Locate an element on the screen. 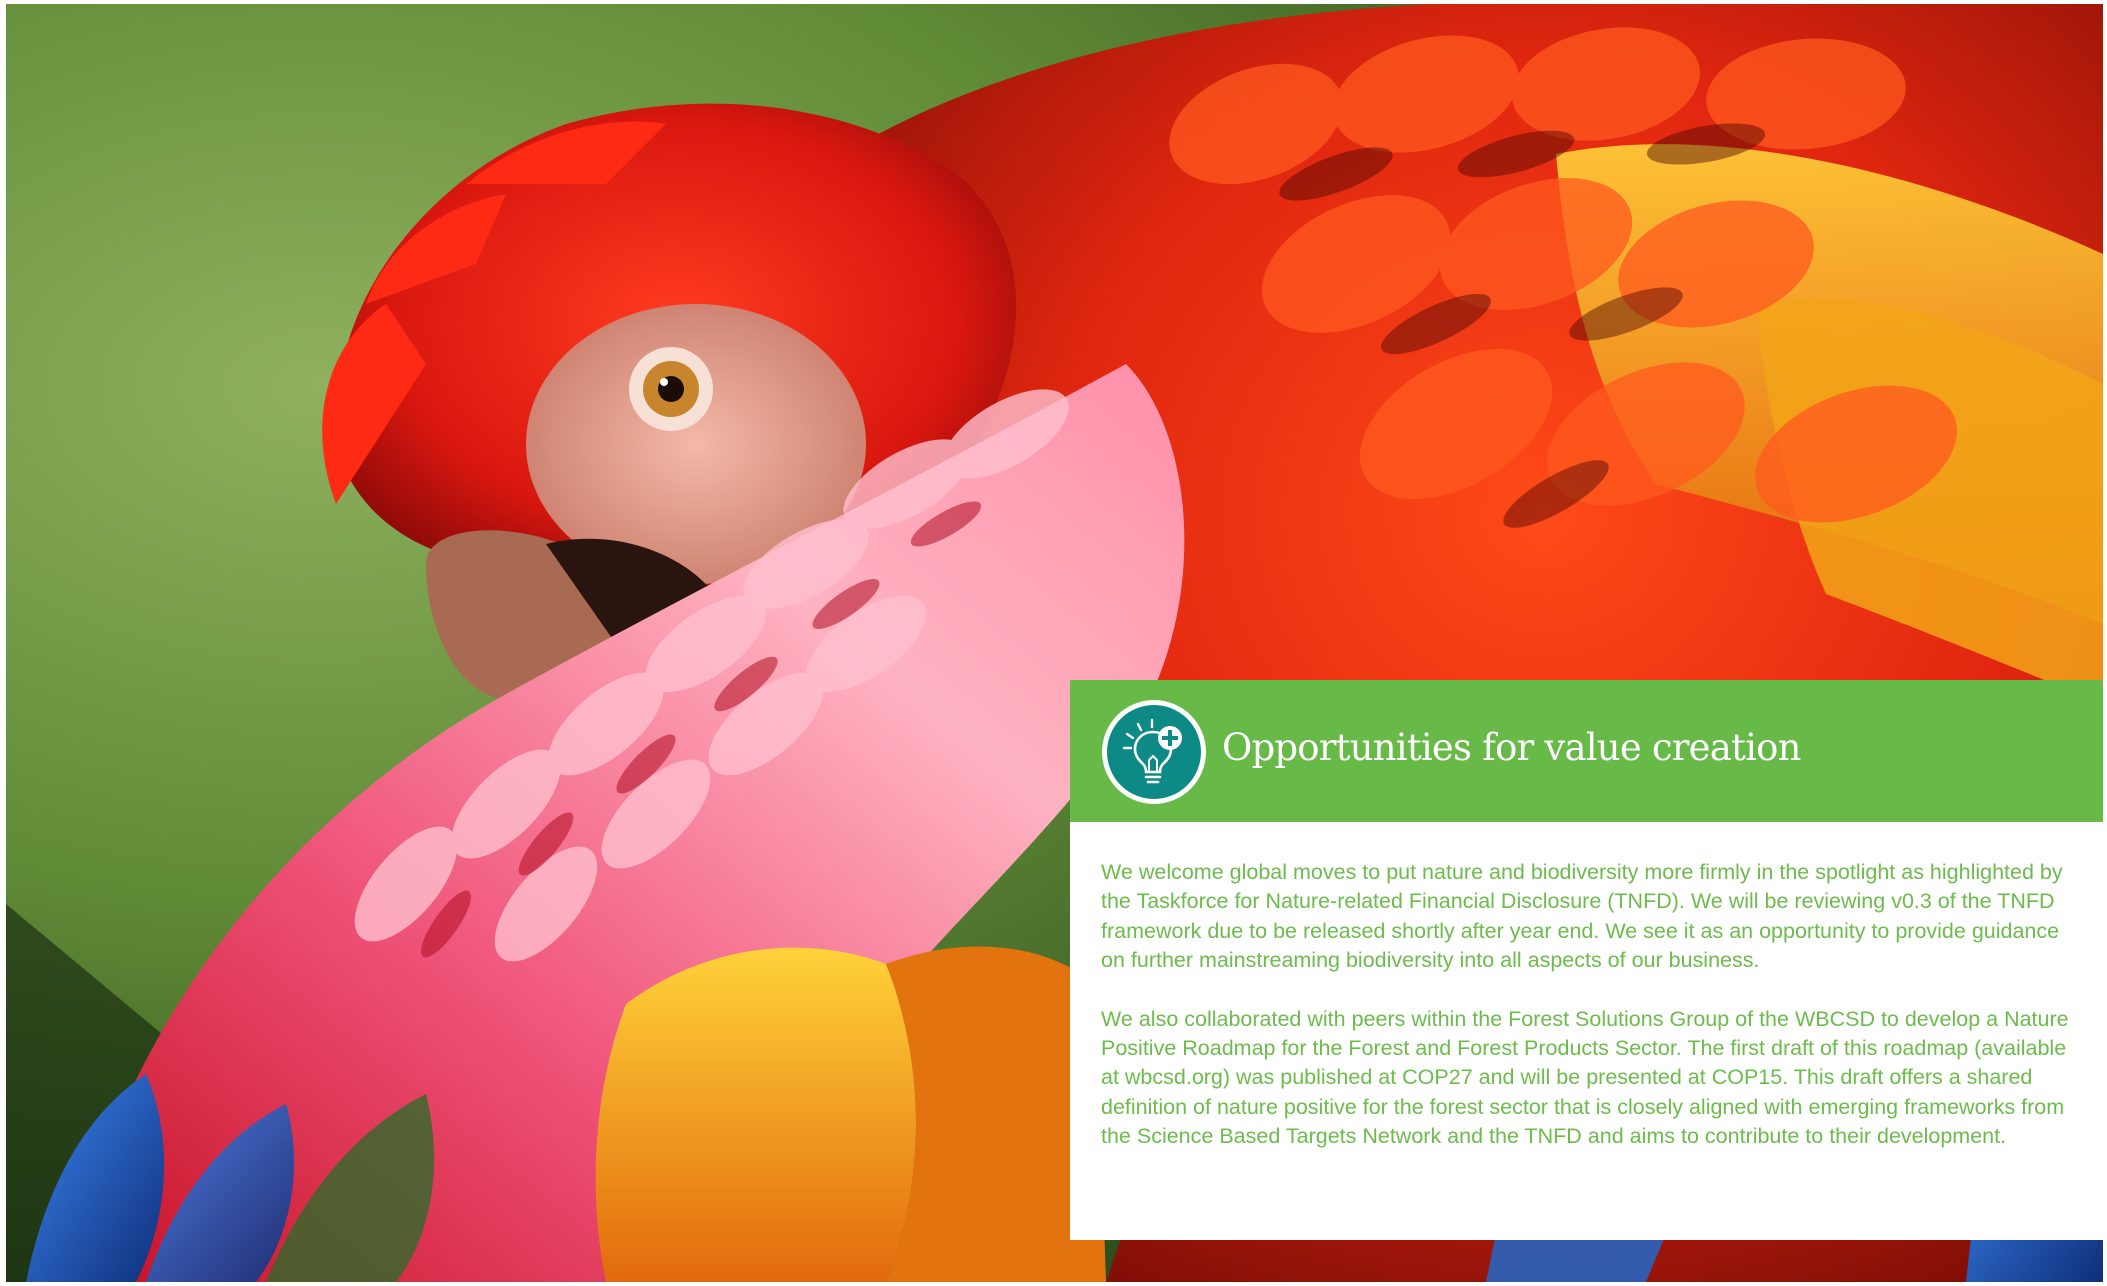 This screenshot has width=2107, height=1286. lightbulb-plus-icon is located at coordinates (1154, 752).